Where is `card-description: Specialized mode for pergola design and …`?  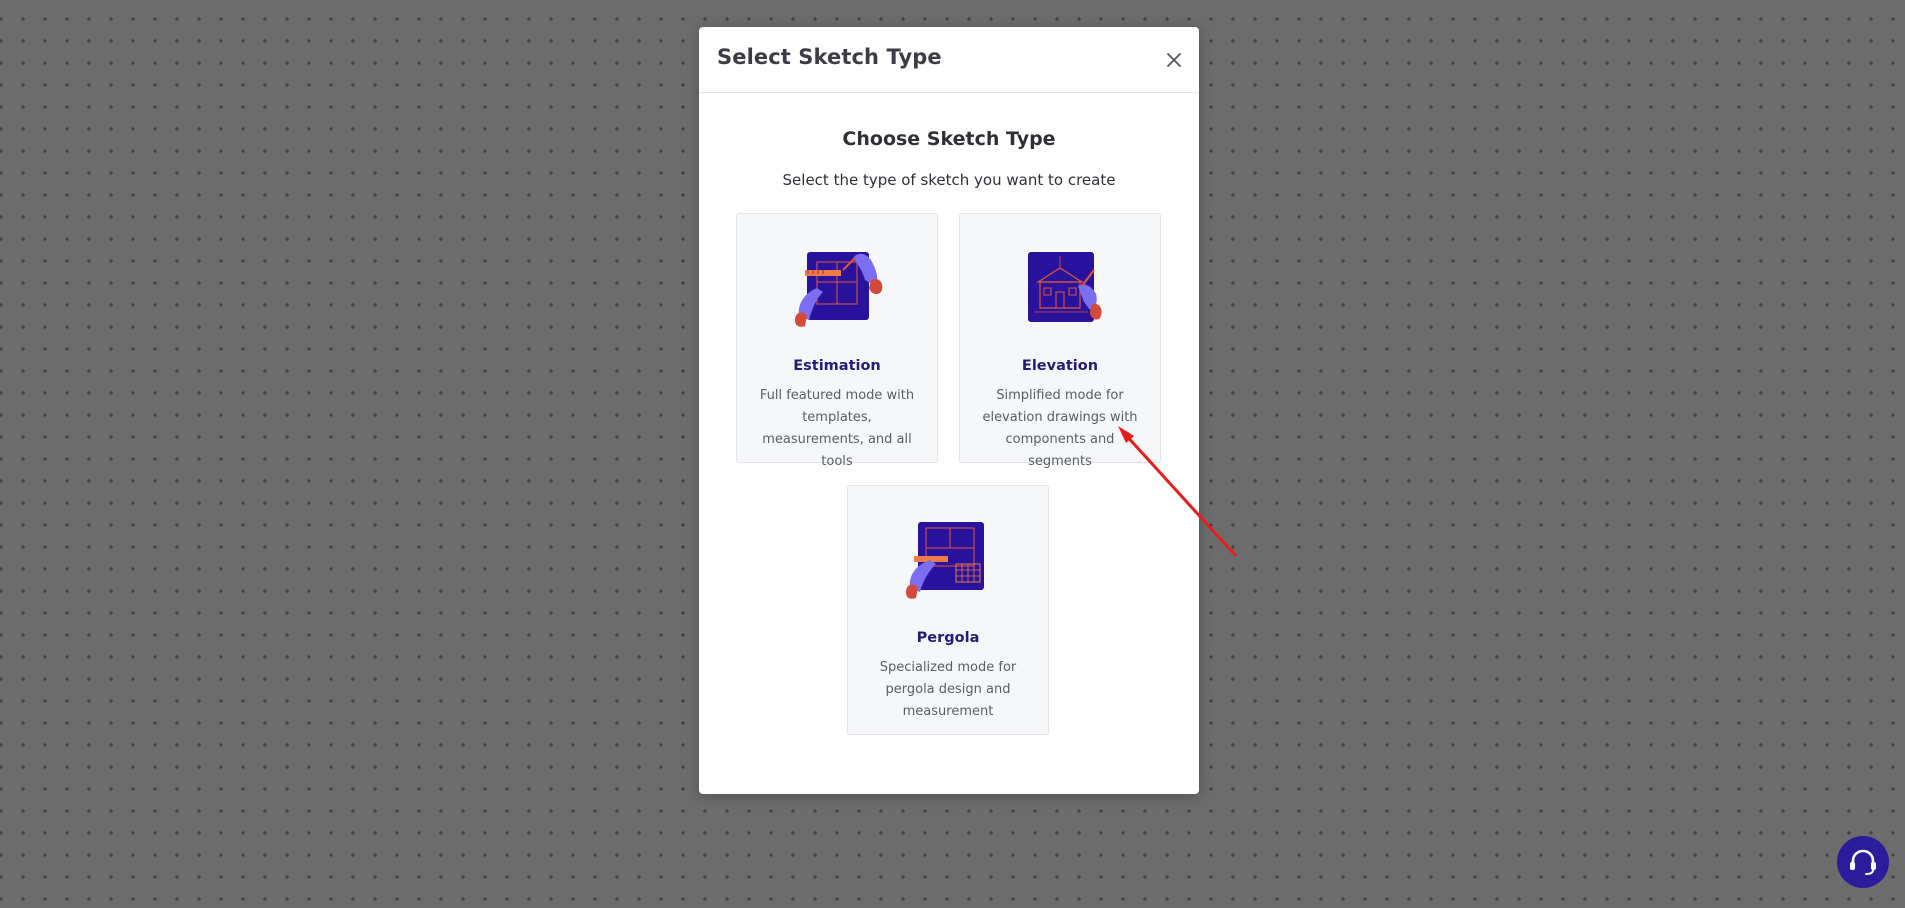 card-description: Specialized mode for pergola design and … is located at coordinates (948, 689).